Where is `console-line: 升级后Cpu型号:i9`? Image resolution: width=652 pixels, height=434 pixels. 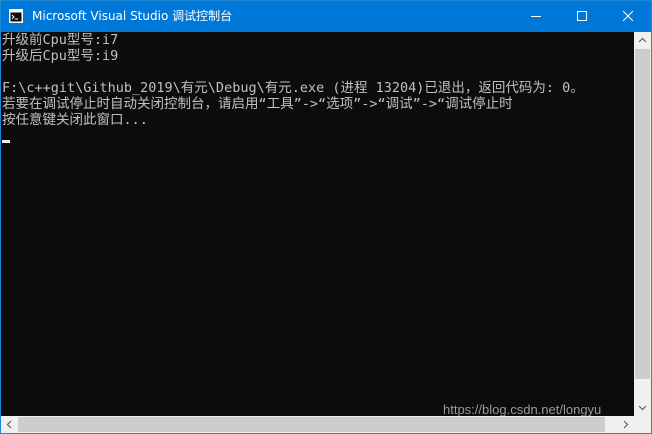 console-line: 升级后Cpu型号:i9 is located at coordinates (60, 56).